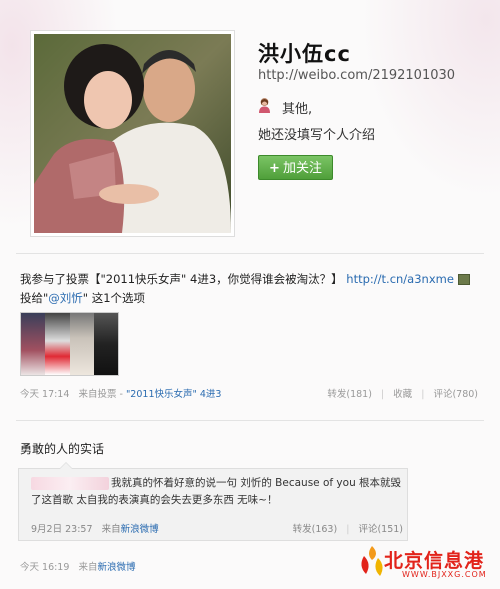 The height and width of the screenshot is (589, 500). Describe the element at coordinates (380, 529) in the screenshot. I see `comment-button: 评论(151)` at that location.